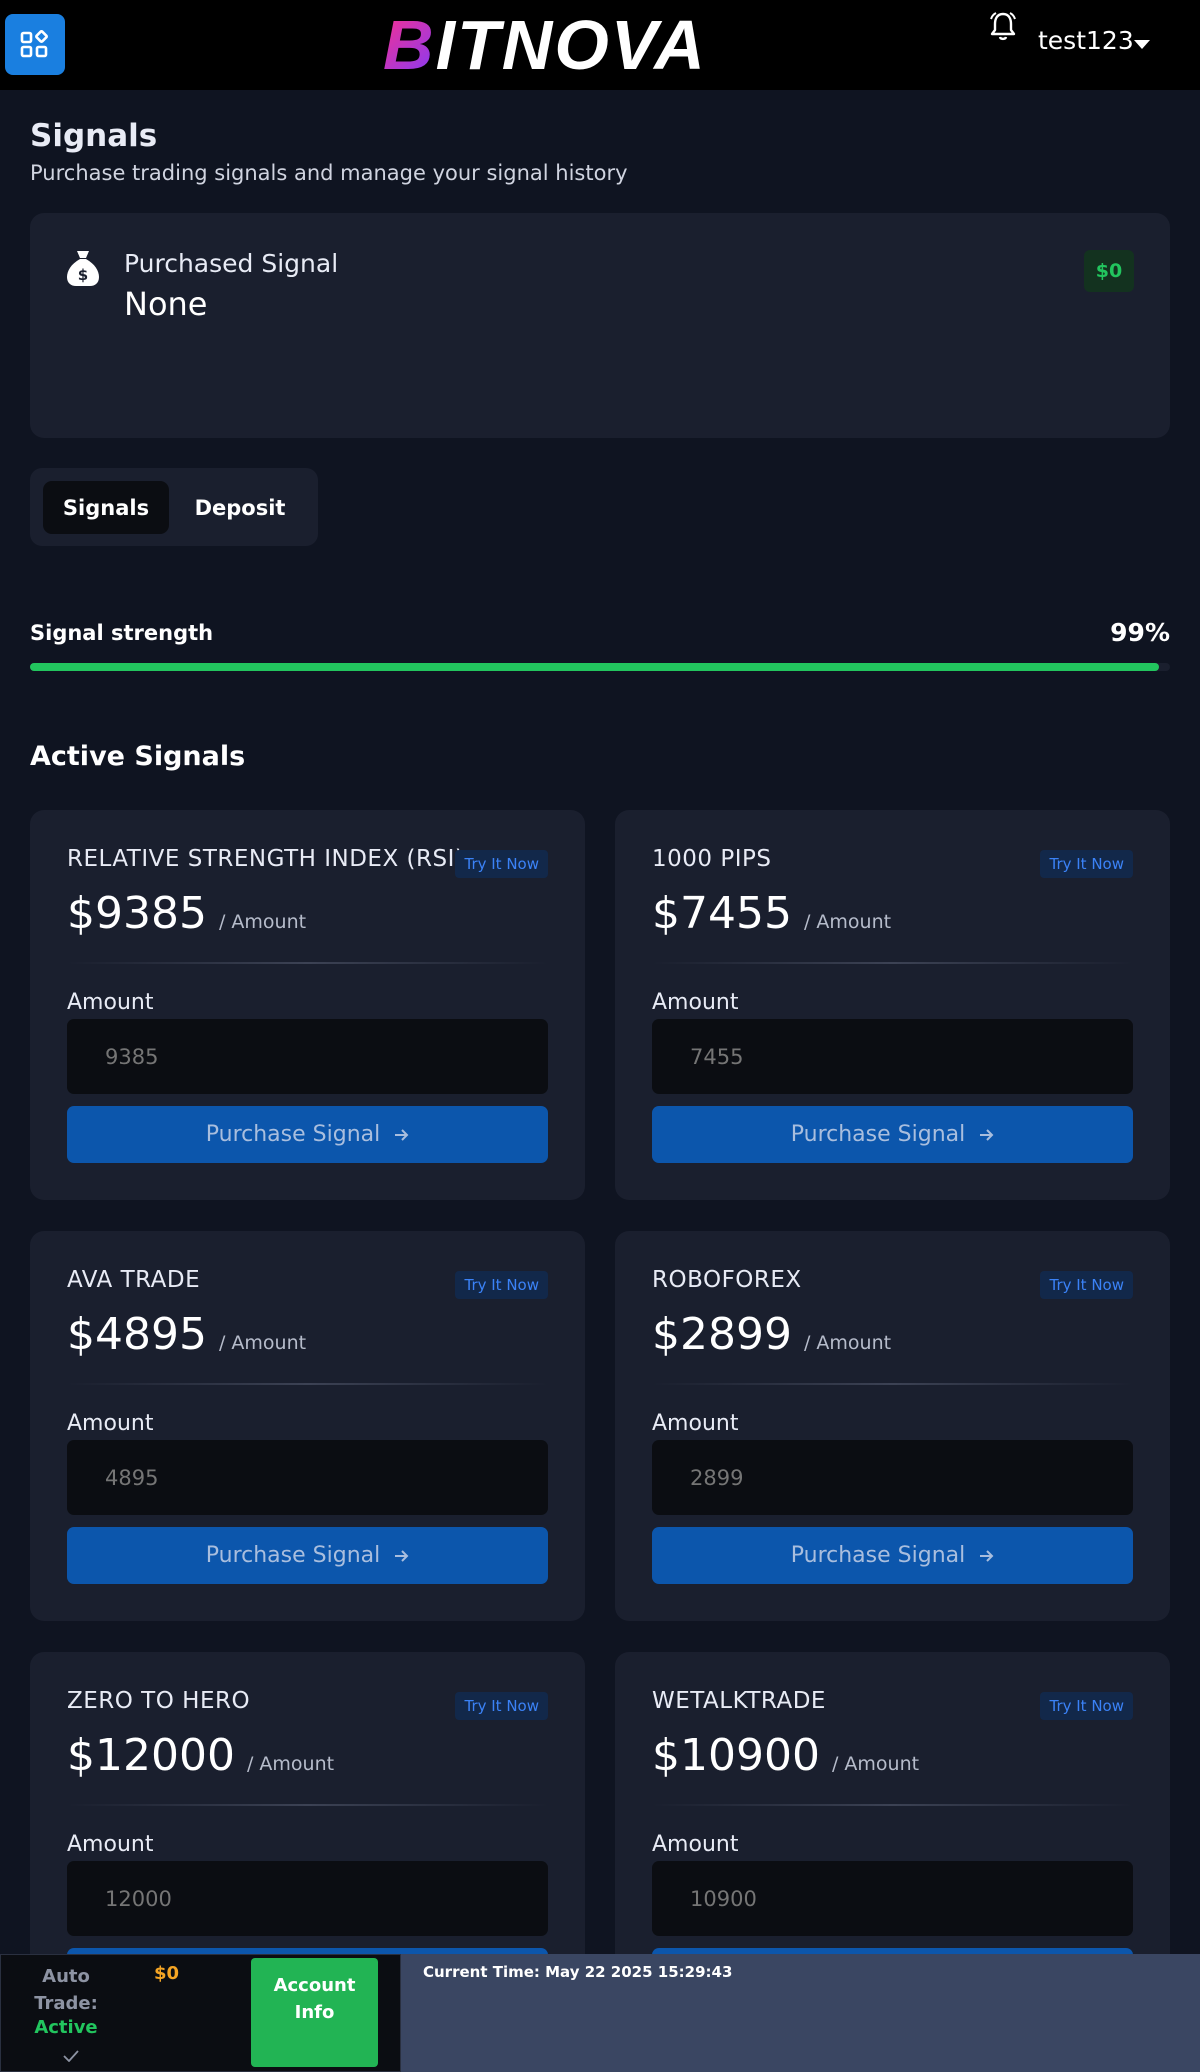  I want to click on grid-menu-icon, so click(34, 43).